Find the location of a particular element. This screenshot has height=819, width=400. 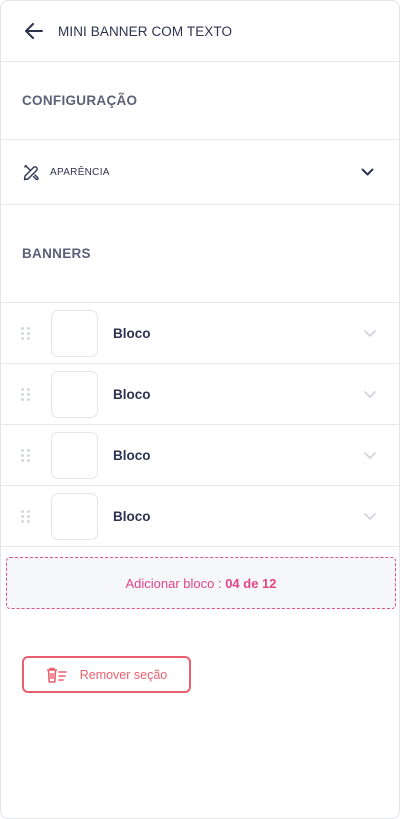

add-block-label: Adicionar bloco : is located at coordinates (173, 583).